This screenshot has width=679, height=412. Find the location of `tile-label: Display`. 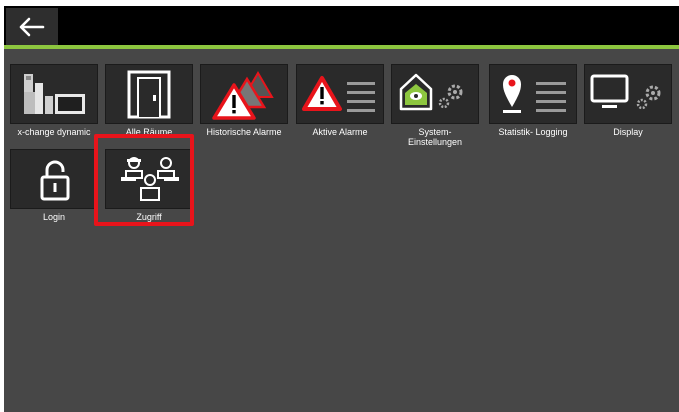

tile-label: Display is located at coordinates (628, 132).